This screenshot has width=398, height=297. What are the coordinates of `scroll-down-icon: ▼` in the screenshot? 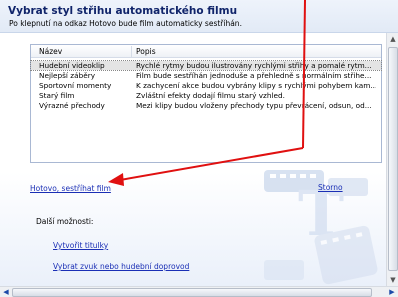 It's located at (392, 280).